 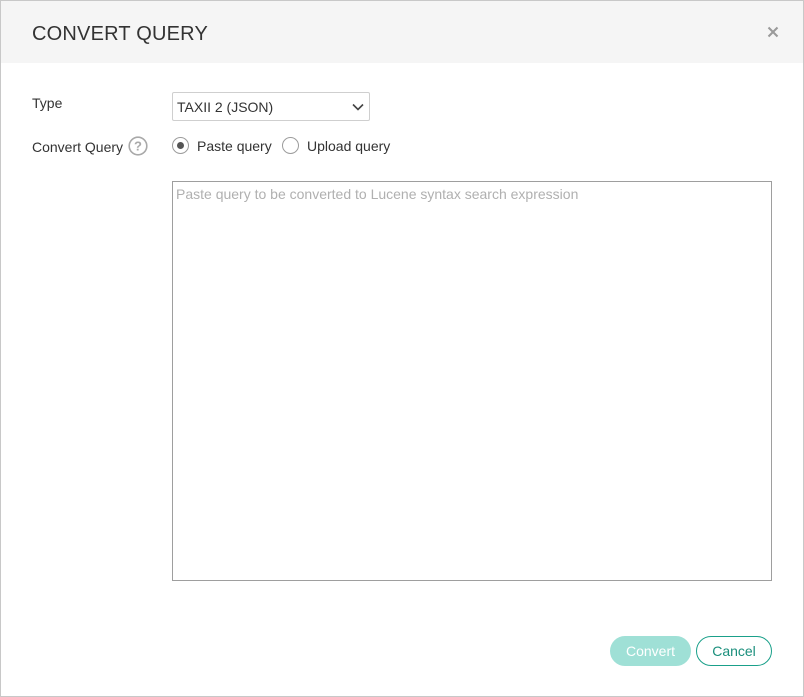 What do you see at coordinates (47, 103) in the screenshot?
I see `type-label: Type` at bounding box center [47, 103].